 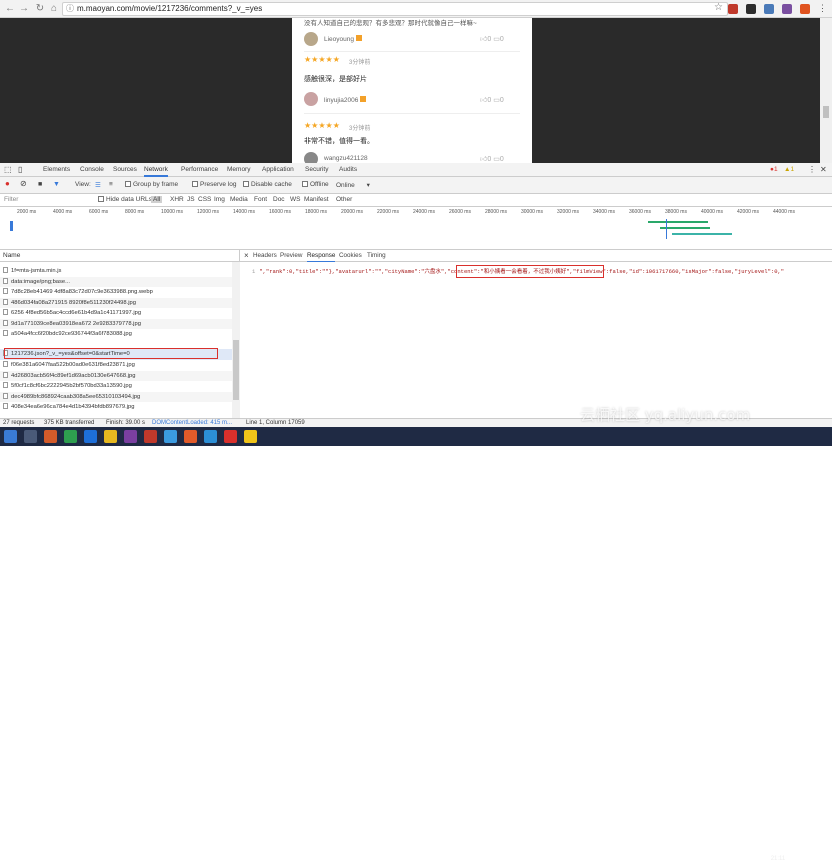 What do you see at coordinates (348, 170) in the screenshot?
I see `tab-audits: Audits` at bounding box center [348, 170].